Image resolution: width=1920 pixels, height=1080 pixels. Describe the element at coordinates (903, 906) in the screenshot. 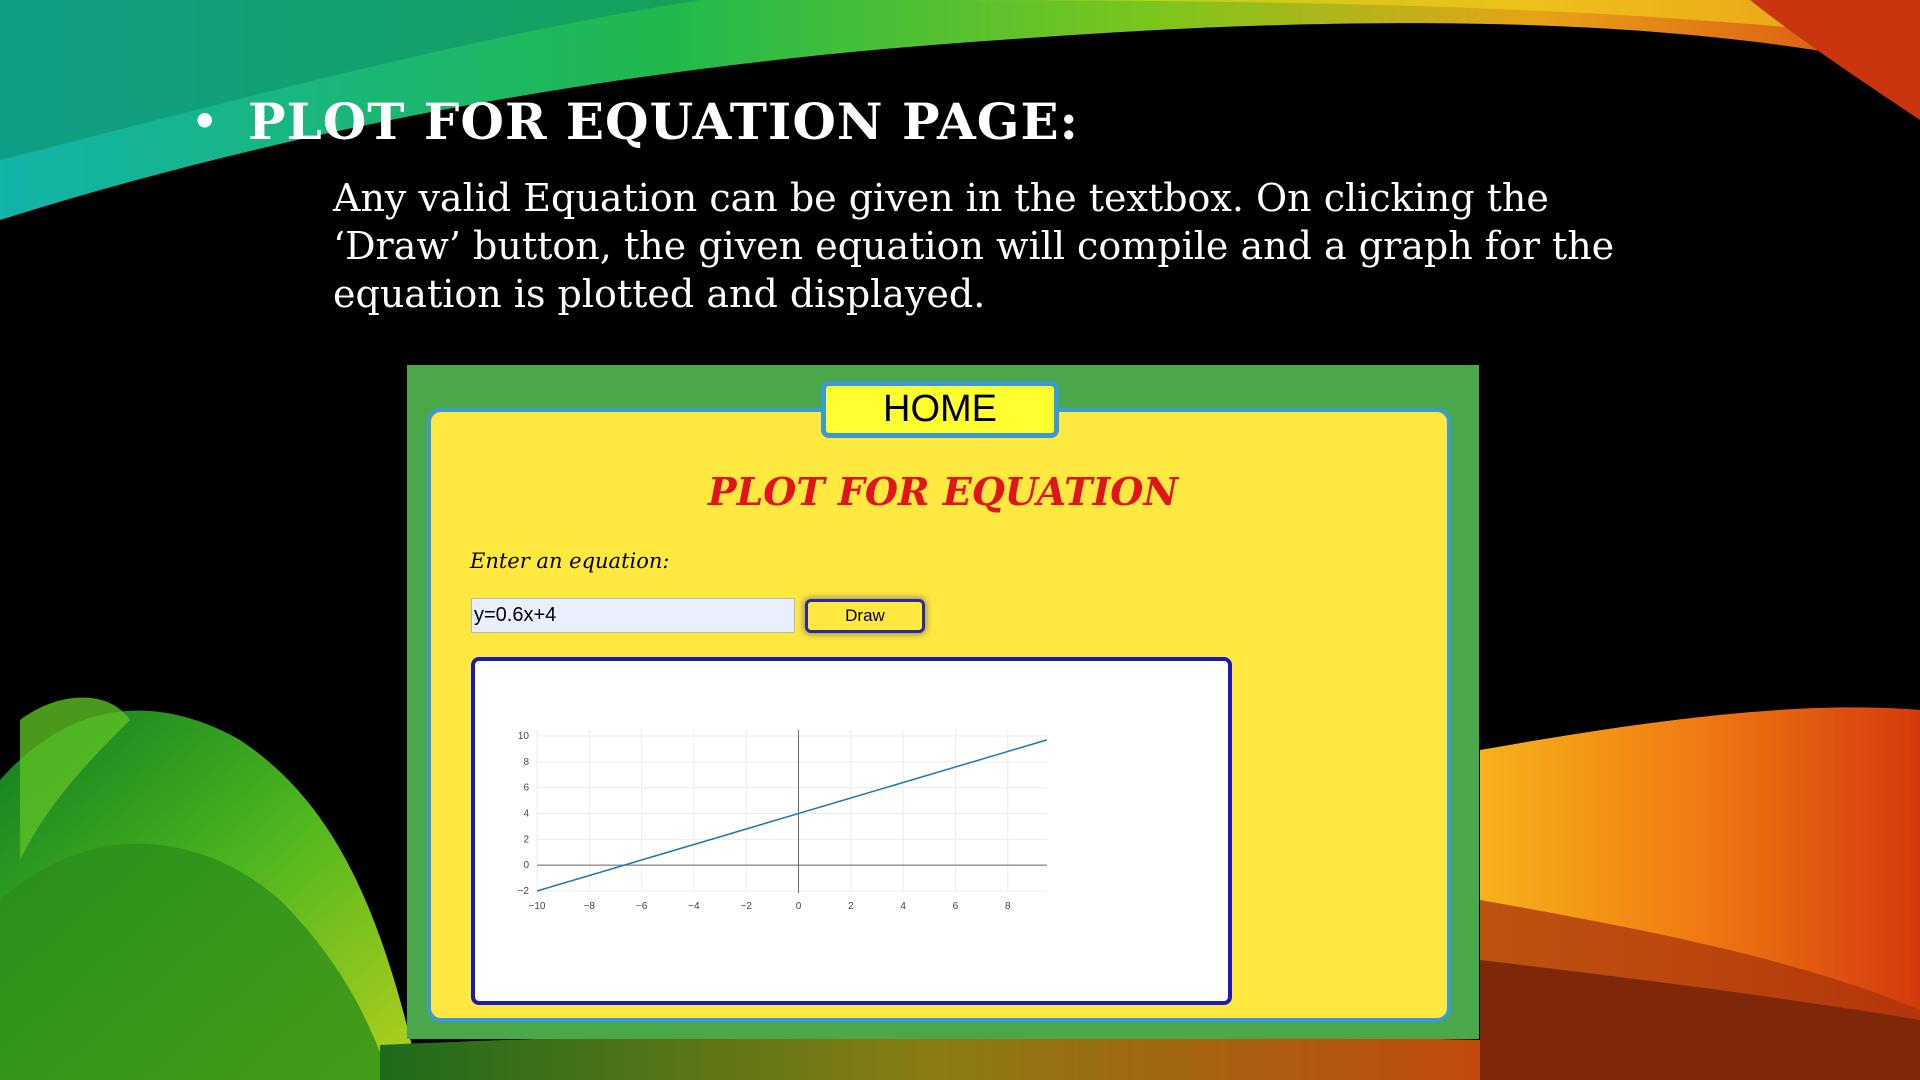

I see `x-tick-label: 4` at that location.